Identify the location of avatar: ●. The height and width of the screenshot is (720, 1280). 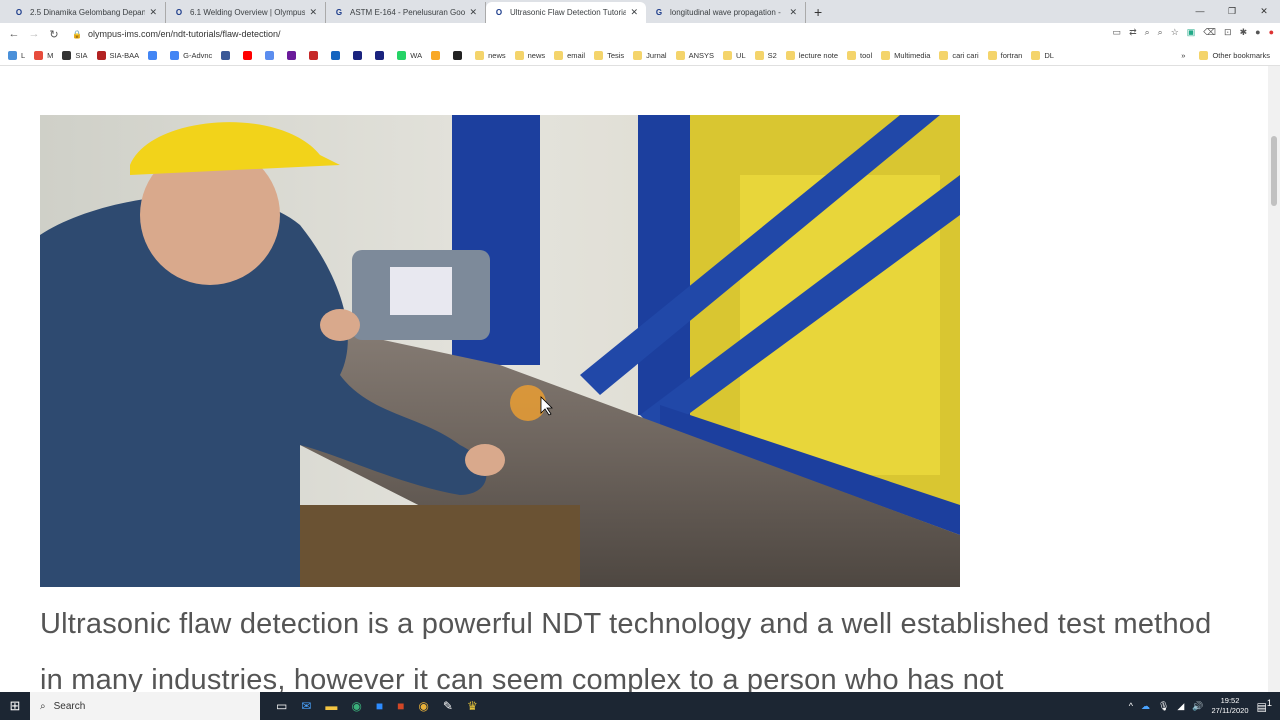
(1257, 32).